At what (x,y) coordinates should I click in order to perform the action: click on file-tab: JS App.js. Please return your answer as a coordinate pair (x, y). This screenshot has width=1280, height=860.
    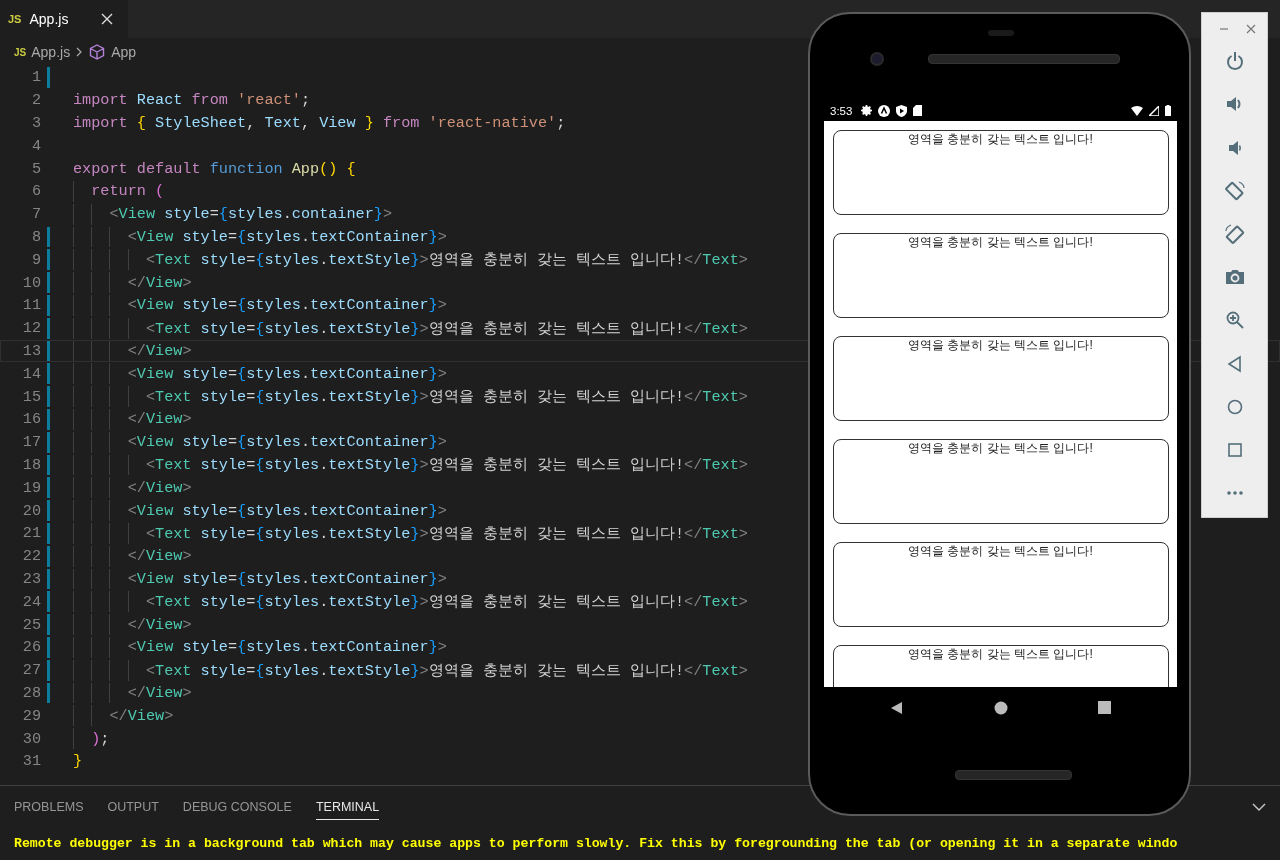
    Looking at the image, I should click on (64, 19).